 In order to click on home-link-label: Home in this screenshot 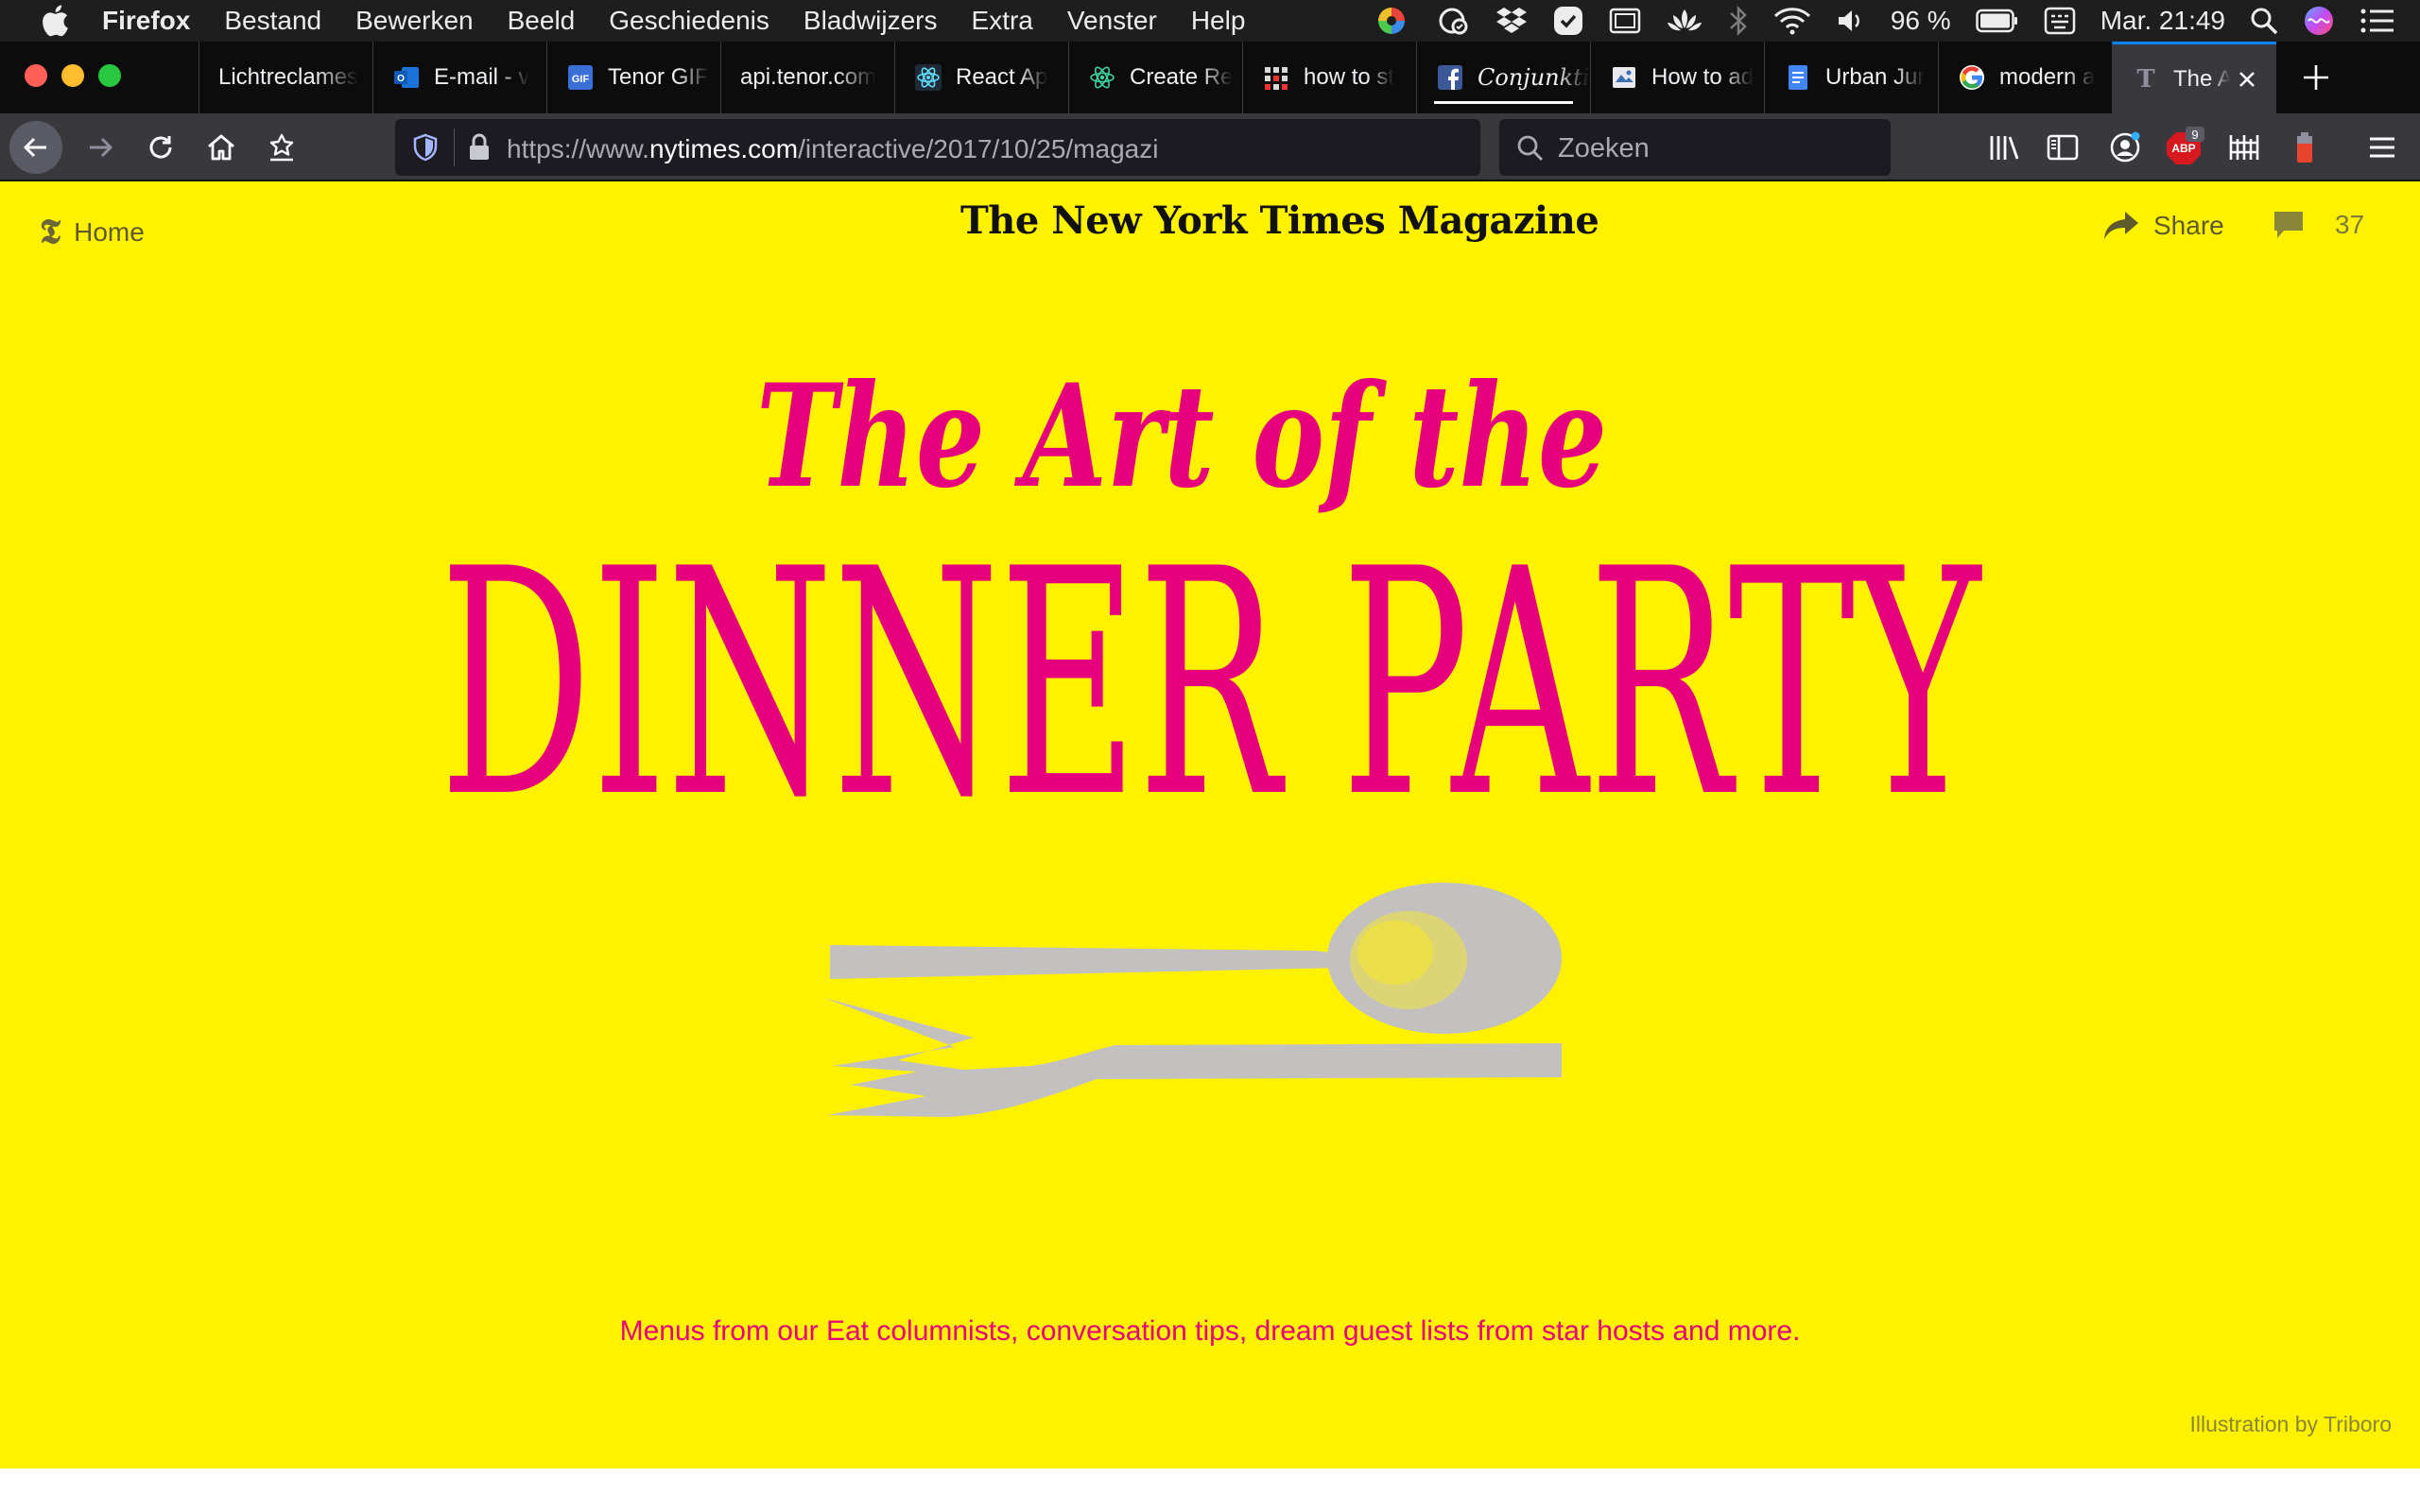, I will do `click(109, 231)`.